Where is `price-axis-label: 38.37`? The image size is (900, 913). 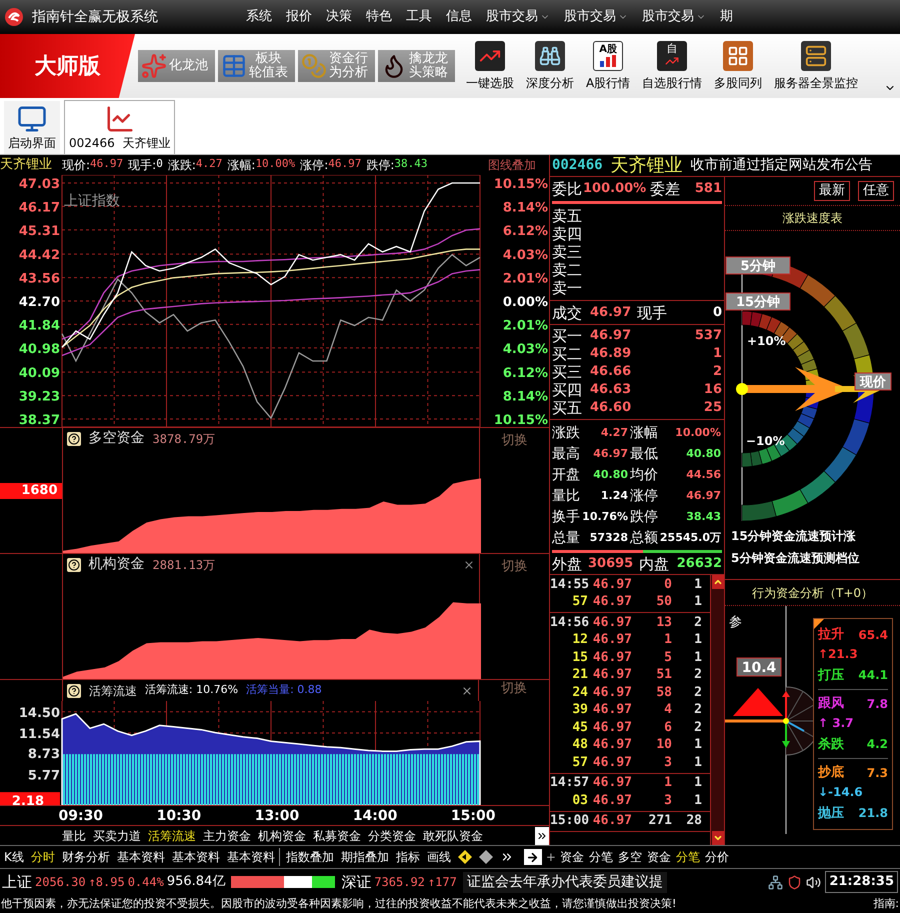 price-axis-label: 38.37 is located at coordinates (39, 420).